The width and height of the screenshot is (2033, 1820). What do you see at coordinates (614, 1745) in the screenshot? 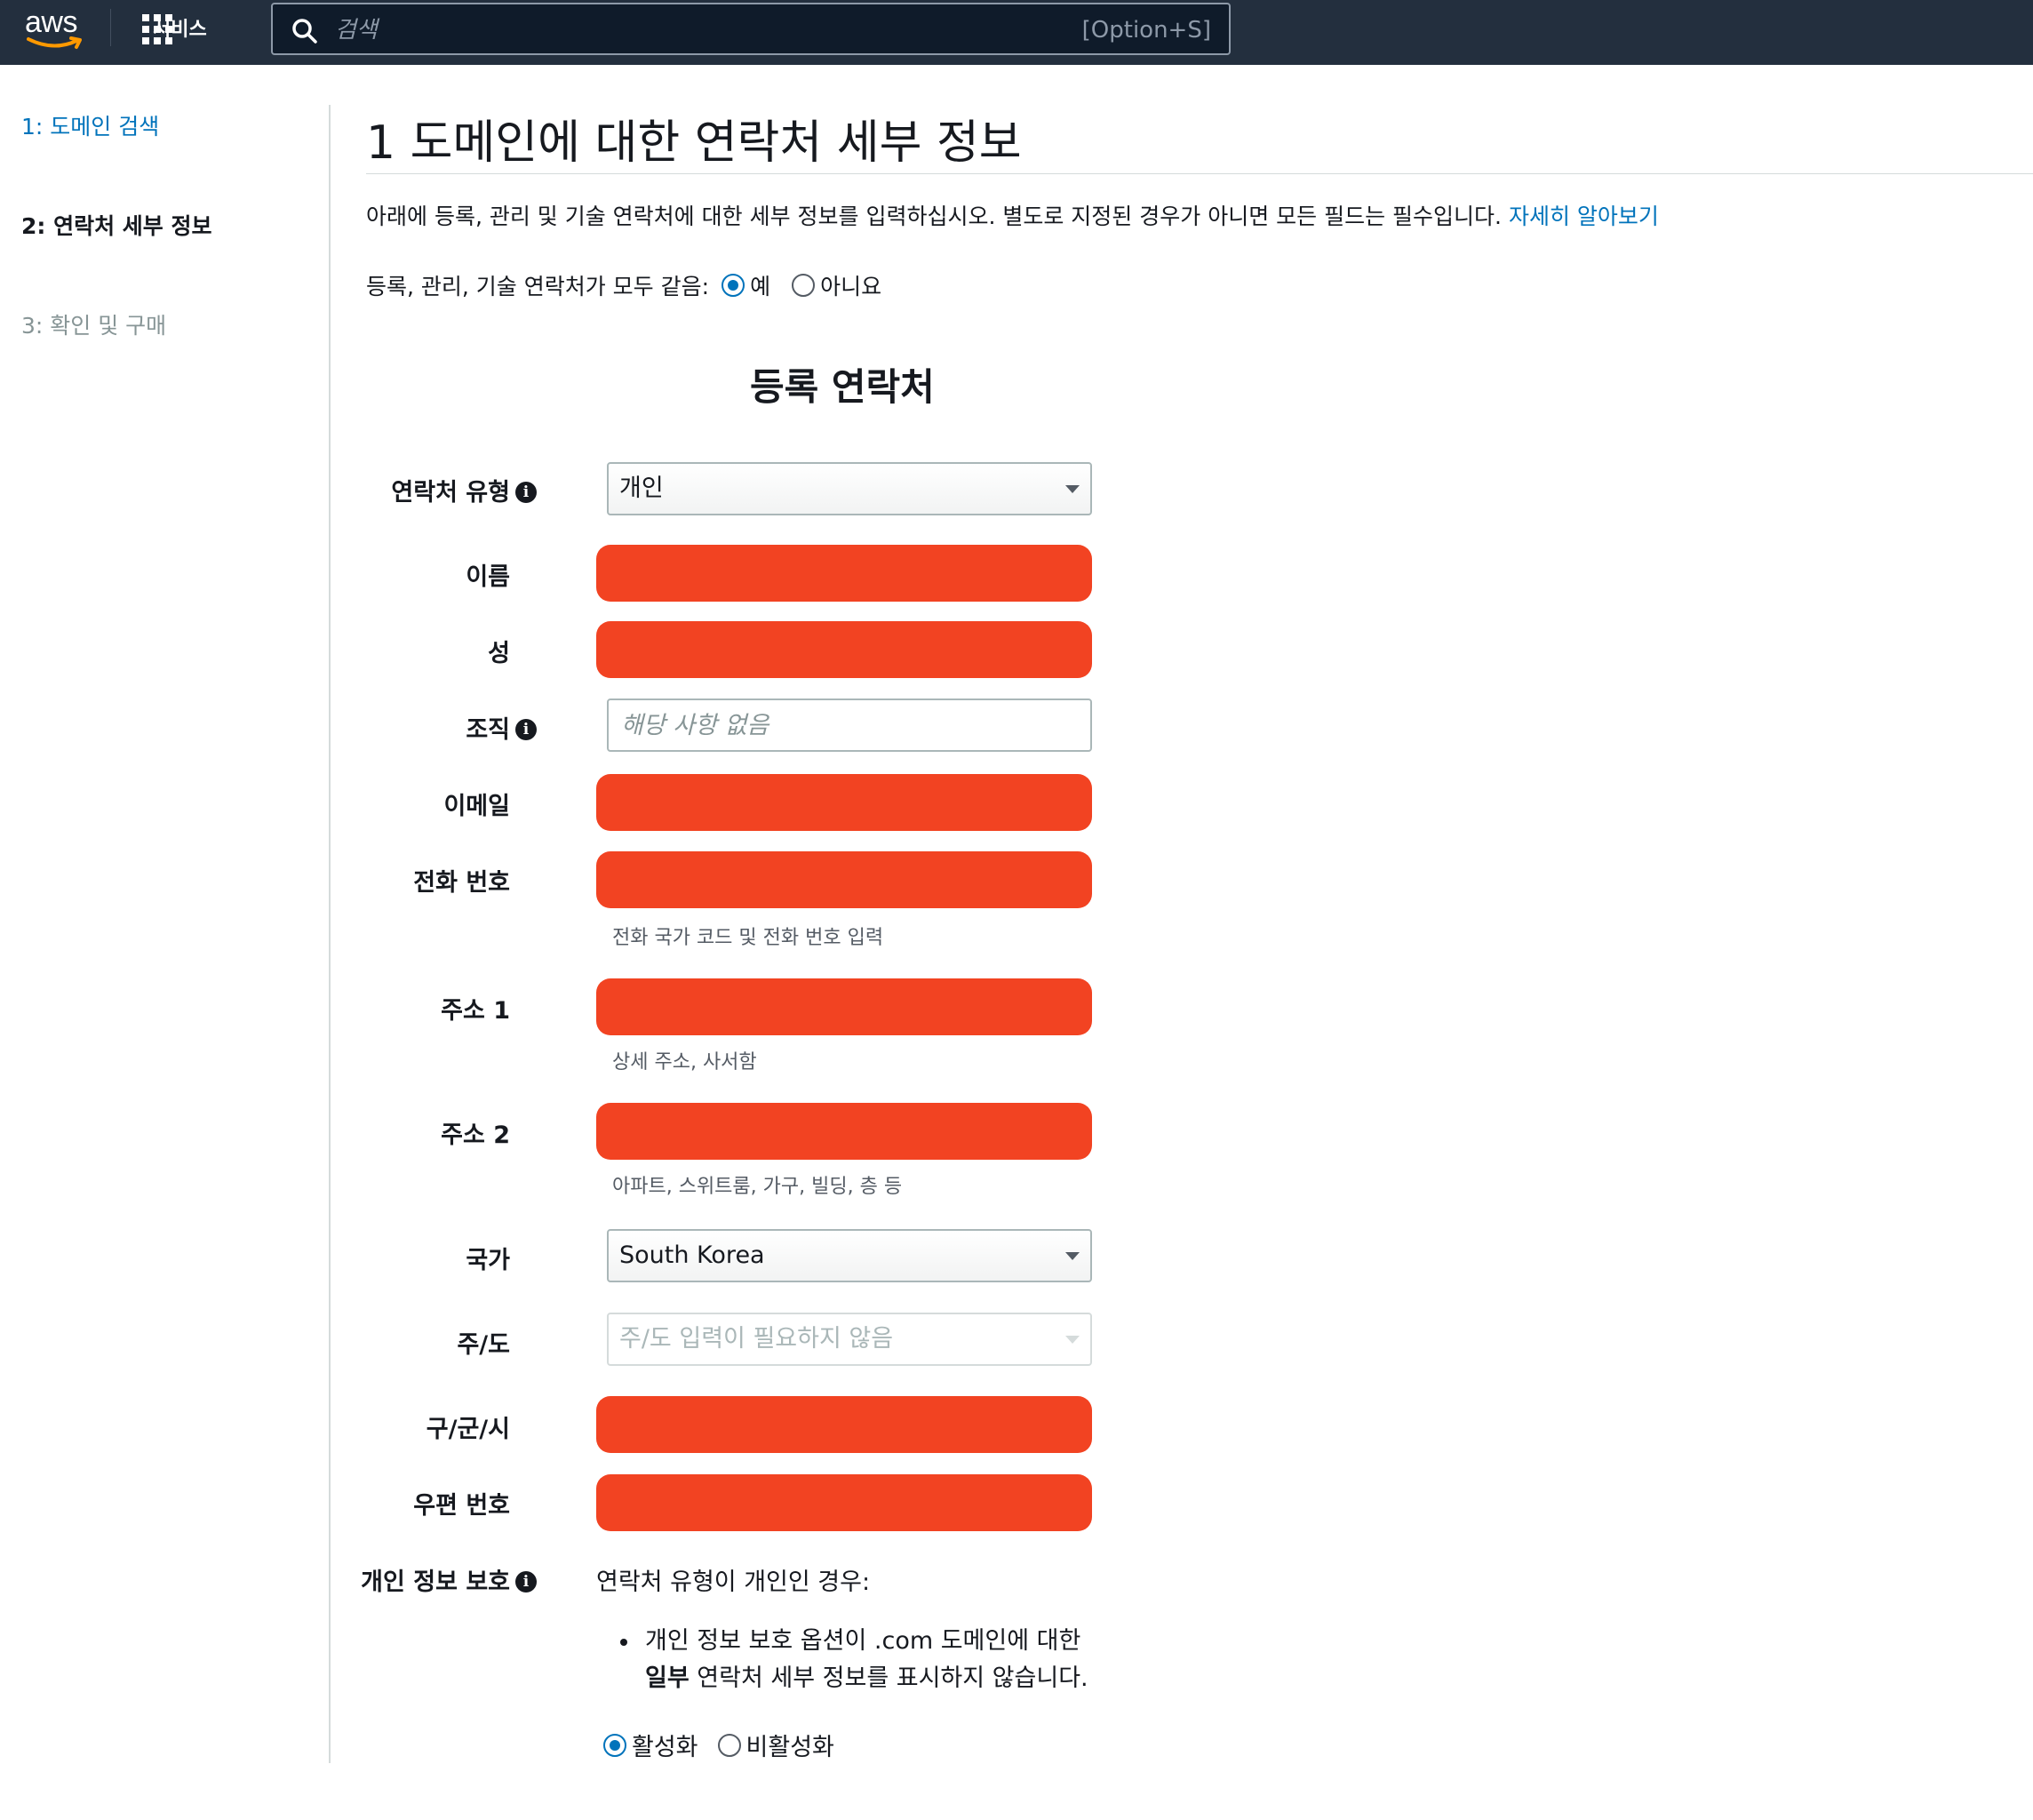
I see `privacy-enable-radio` at bounding box center [614, 1745].